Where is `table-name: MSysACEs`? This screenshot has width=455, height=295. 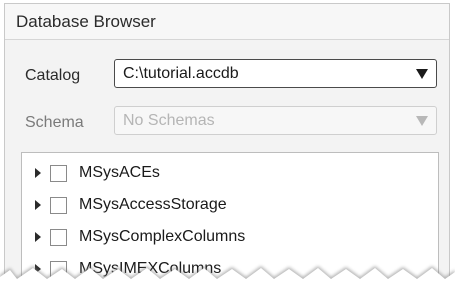 table-name: MSysACEs is located at coordinates (119, 172).